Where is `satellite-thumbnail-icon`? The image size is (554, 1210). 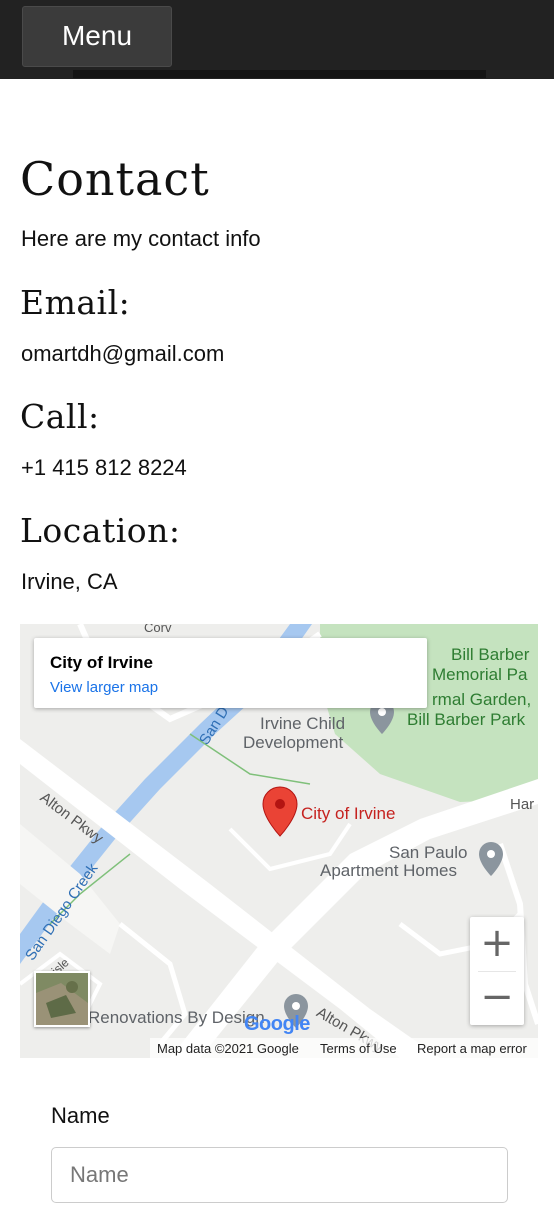 satellite-thumbnail-icon is located at coordinates (62, 999).